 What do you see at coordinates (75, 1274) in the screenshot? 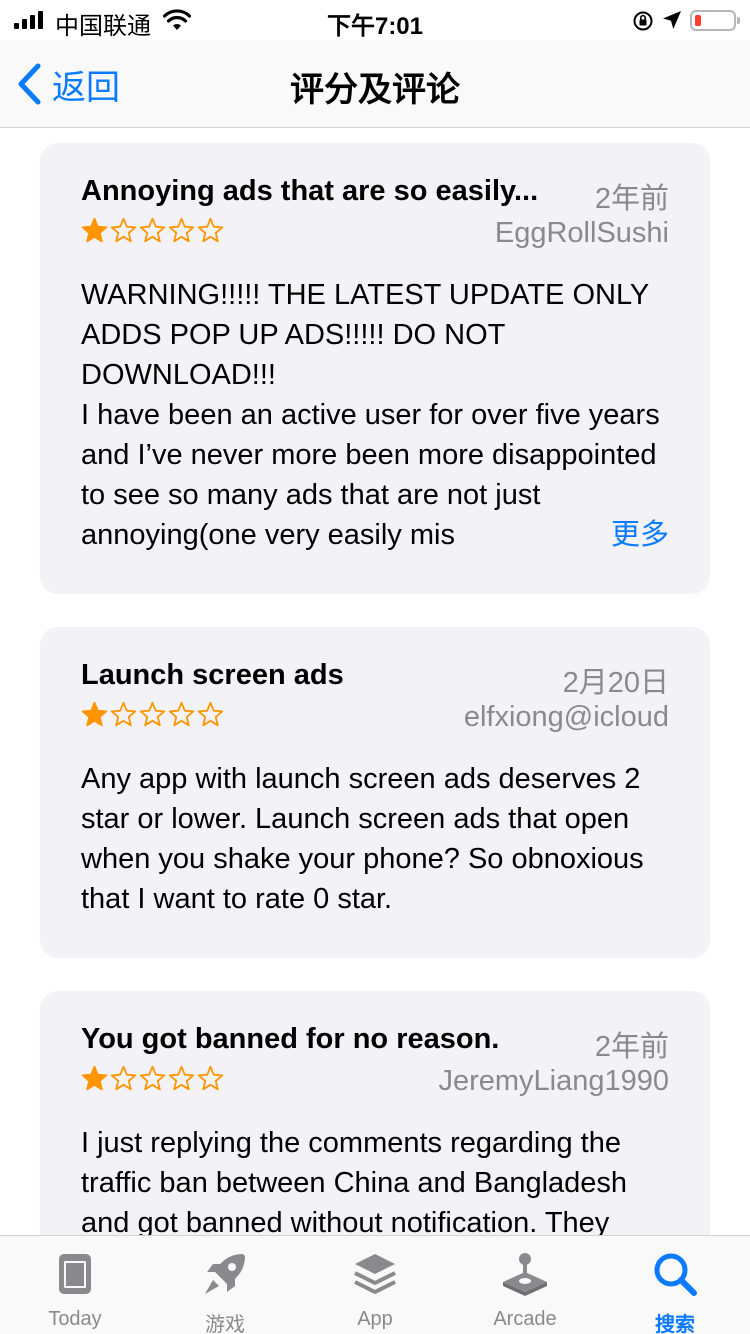
I see `today-icon` at bounding box center [75, 1274].